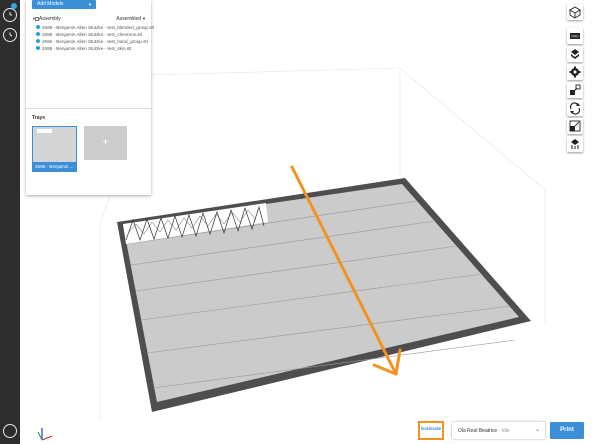 The image size is (592, 444). Describe the element at coordinates (575, 90) in the screenshot. I see `arrange-icon` at that location.